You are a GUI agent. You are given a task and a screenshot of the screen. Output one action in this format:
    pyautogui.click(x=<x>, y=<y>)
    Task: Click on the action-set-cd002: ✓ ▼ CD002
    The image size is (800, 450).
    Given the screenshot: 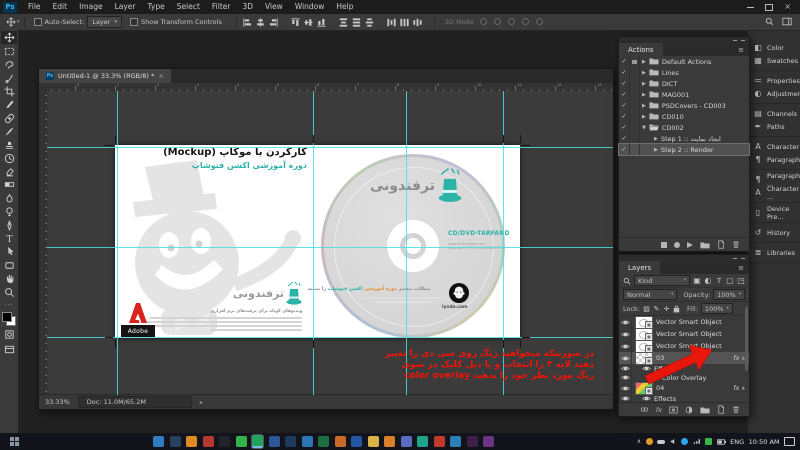 What is the action you would take?
    pyautogui.click(x=684, y=127)
    